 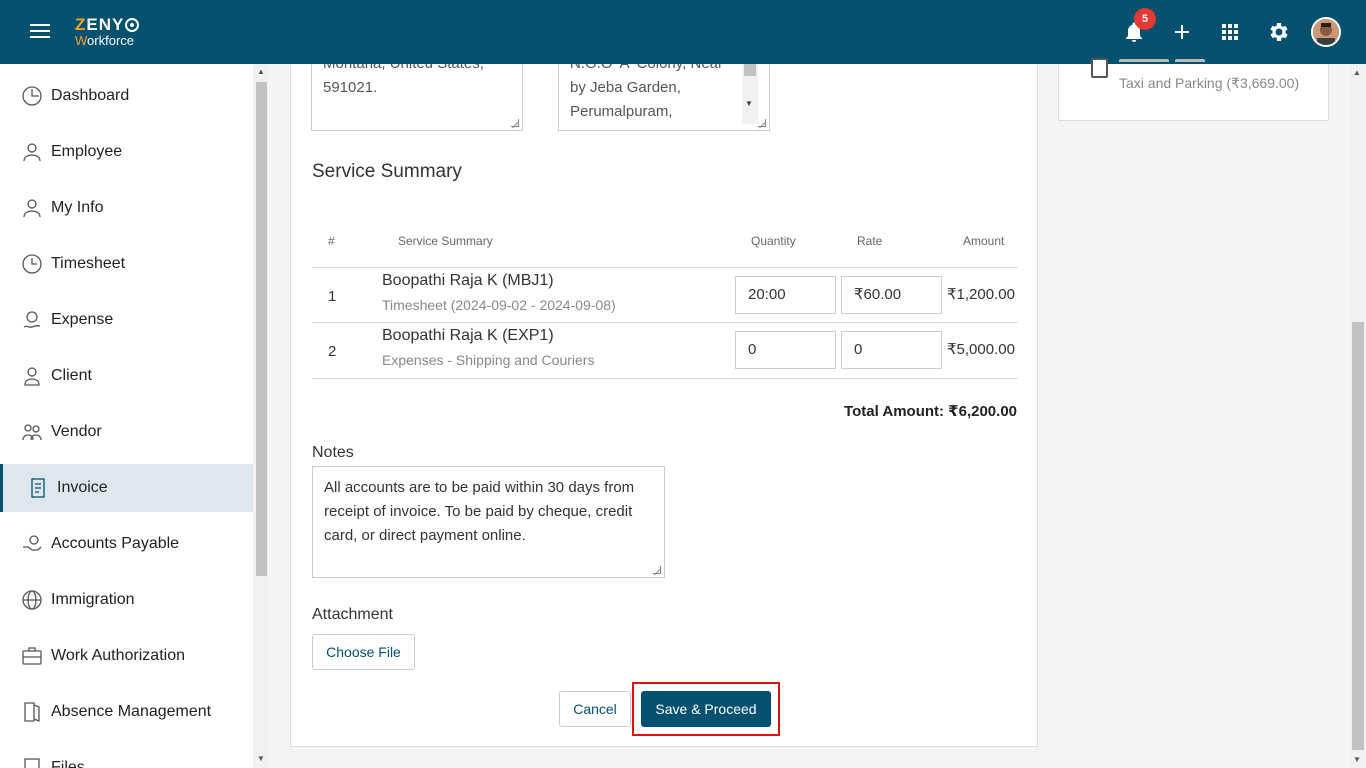 I want to click on sidebar-item-work-authorization: Work Authorization, so click(x=126, y=656).